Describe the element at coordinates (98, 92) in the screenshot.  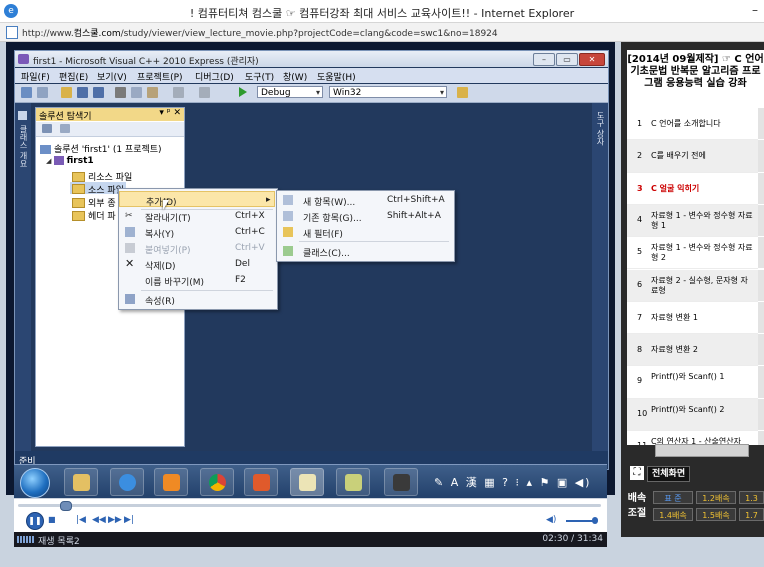
I see `save-all-icon` at that location.